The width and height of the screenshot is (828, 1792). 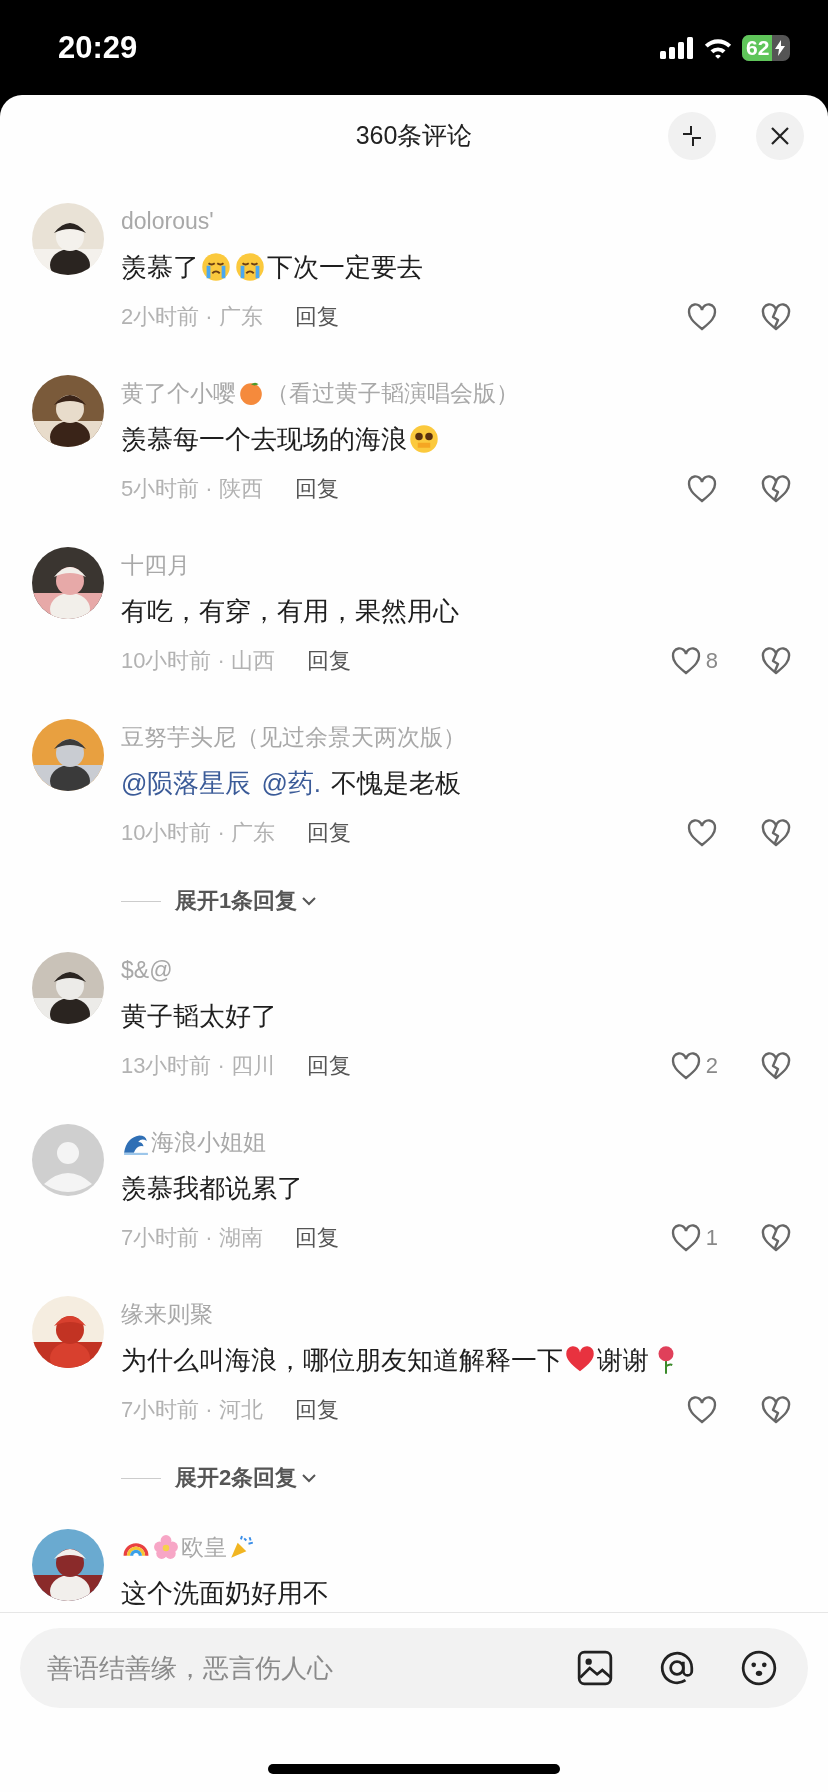 What do you see at coordinates (677, 47) in the screenshot?
I see `signal-icon` at bounding box center [677, 47].